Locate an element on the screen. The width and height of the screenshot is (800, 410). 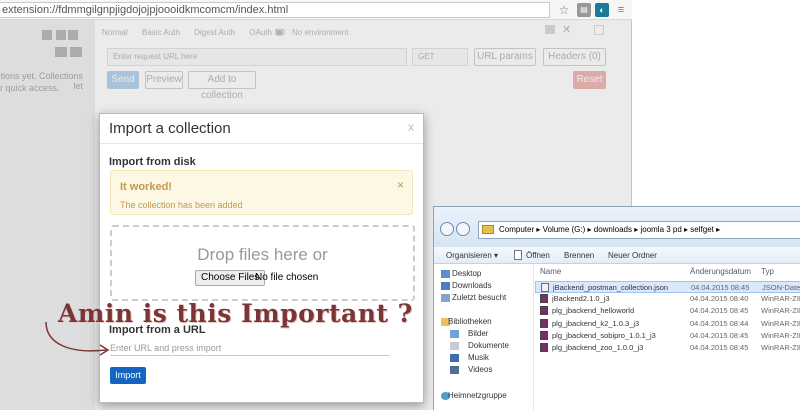
breadcrumb-item: Computer is located at coordinates (516, 229).